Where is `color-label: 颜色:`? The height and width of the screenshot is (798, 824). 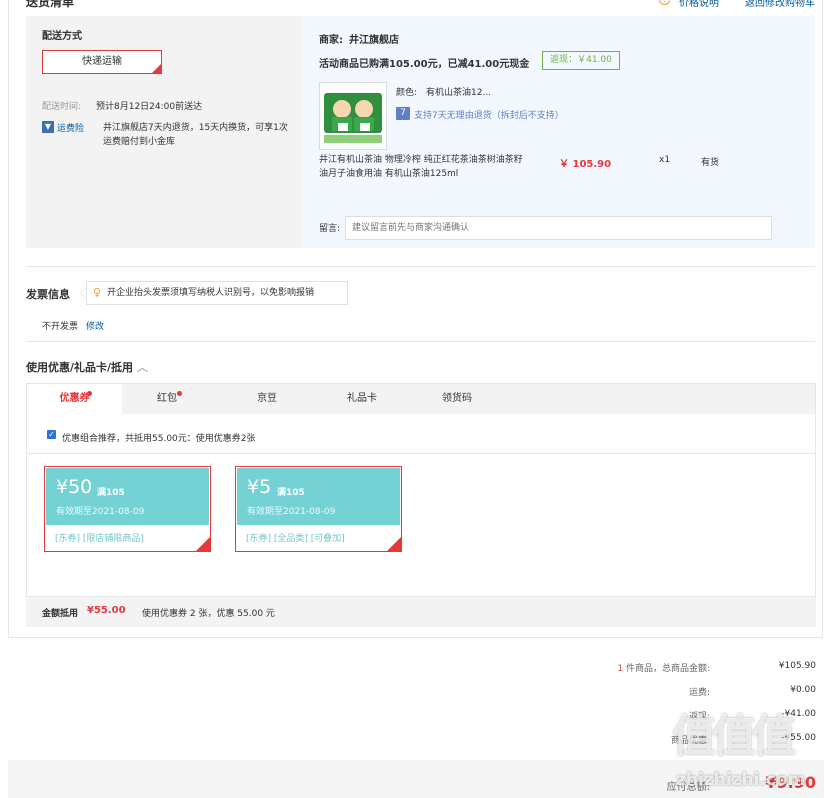
color-label: 颜色: is located at coordinates (407, 93).